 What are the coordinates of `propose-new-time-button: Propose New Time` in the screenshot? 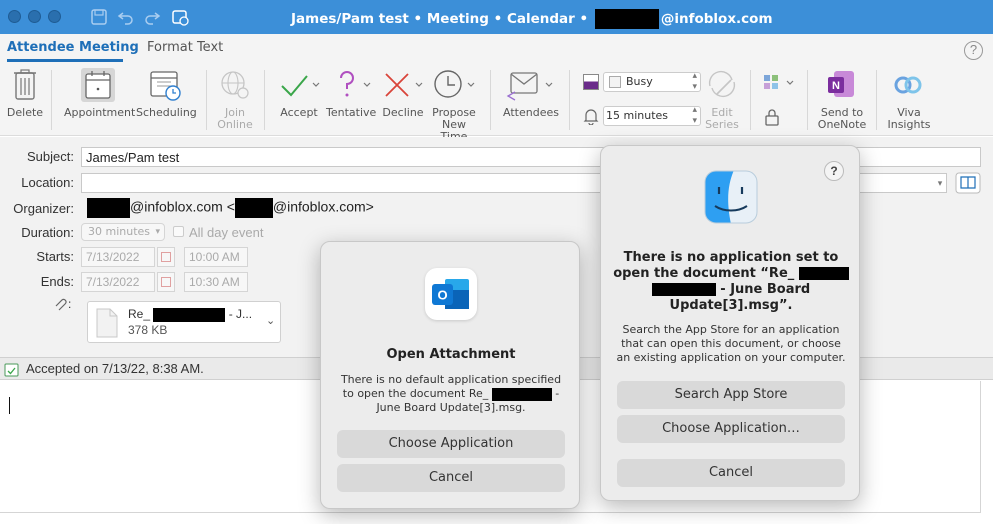 It's located at (454, 105).